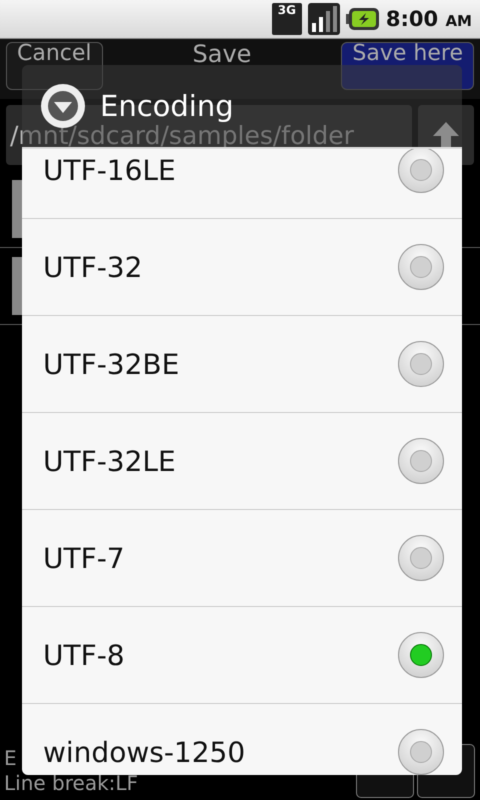  I want to click on screen-title: Save, so click(222, 54).